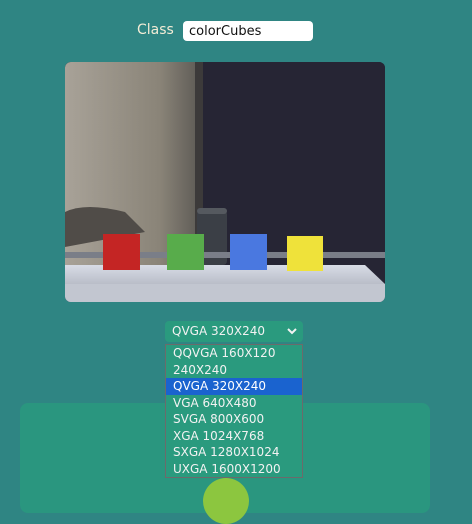 Image resolution: width=472 pixels, height=524 pixels. I want to click on blue-cube, so click(248, 252).